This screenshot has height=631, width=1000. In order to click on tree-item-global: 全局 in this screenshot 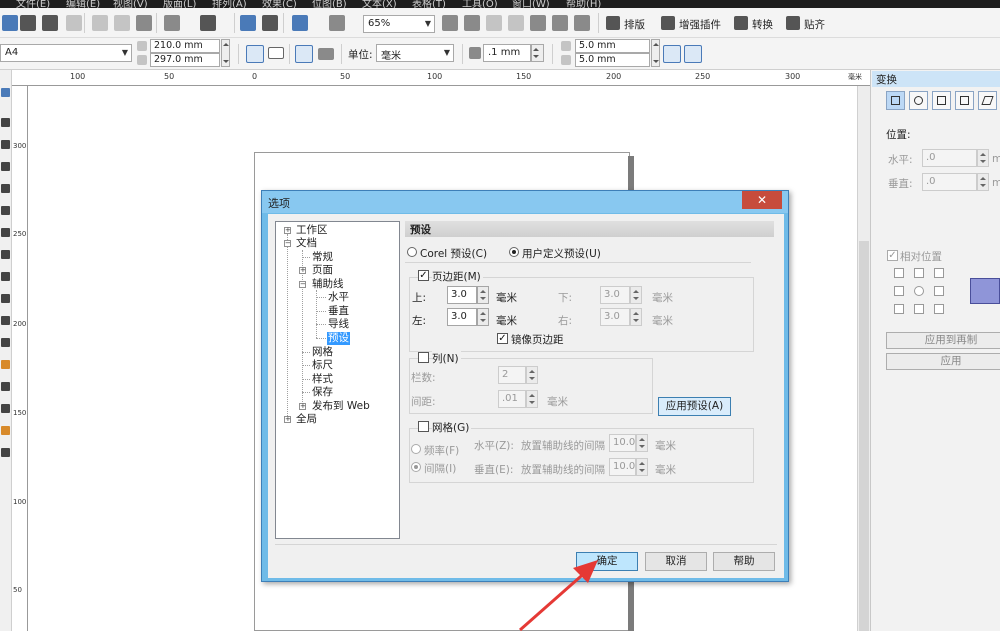, I will do `click(306, 419)`.